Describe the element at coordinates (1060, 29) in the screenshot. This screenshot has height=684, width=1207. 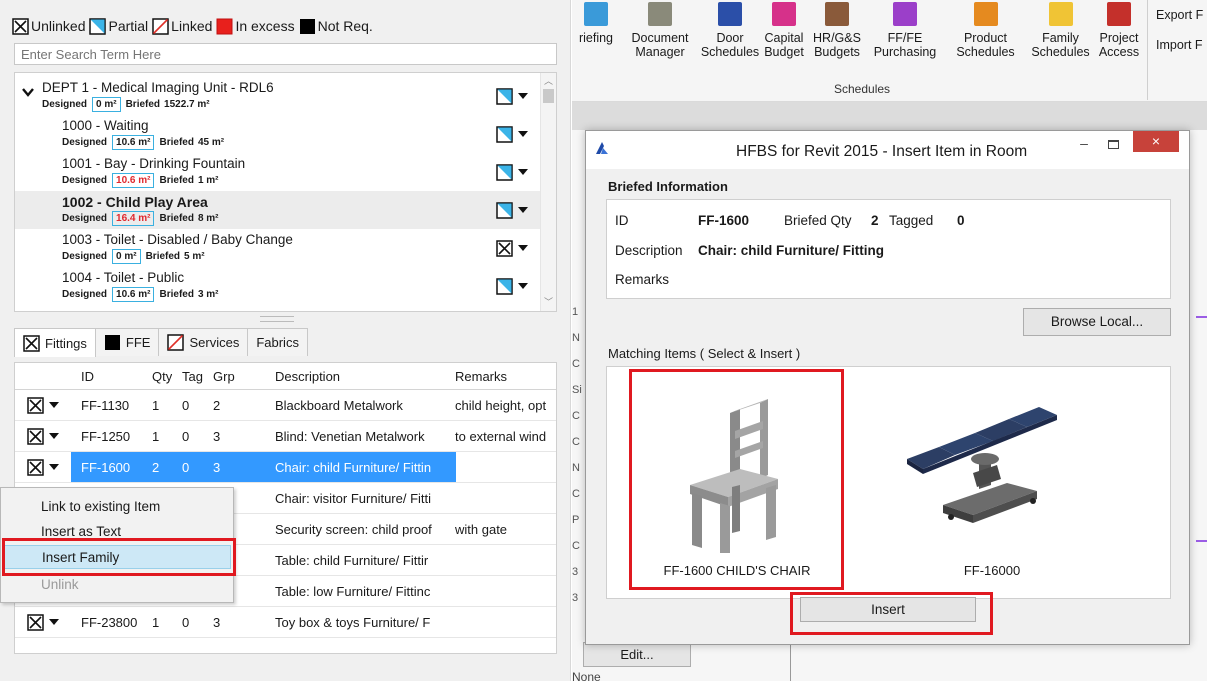
I see `ribbon-button: Family Schedules` at that location.